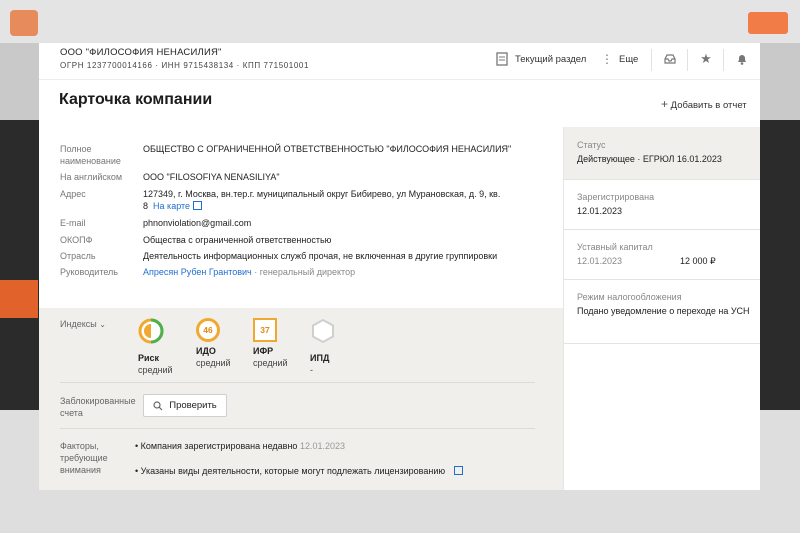 The width and height of the screenshot is (800, 533). What do you see at coordinates (340, 346) in the screenshot?
I see `index-ipd: ИПД -` at bounding box center [340, 346].